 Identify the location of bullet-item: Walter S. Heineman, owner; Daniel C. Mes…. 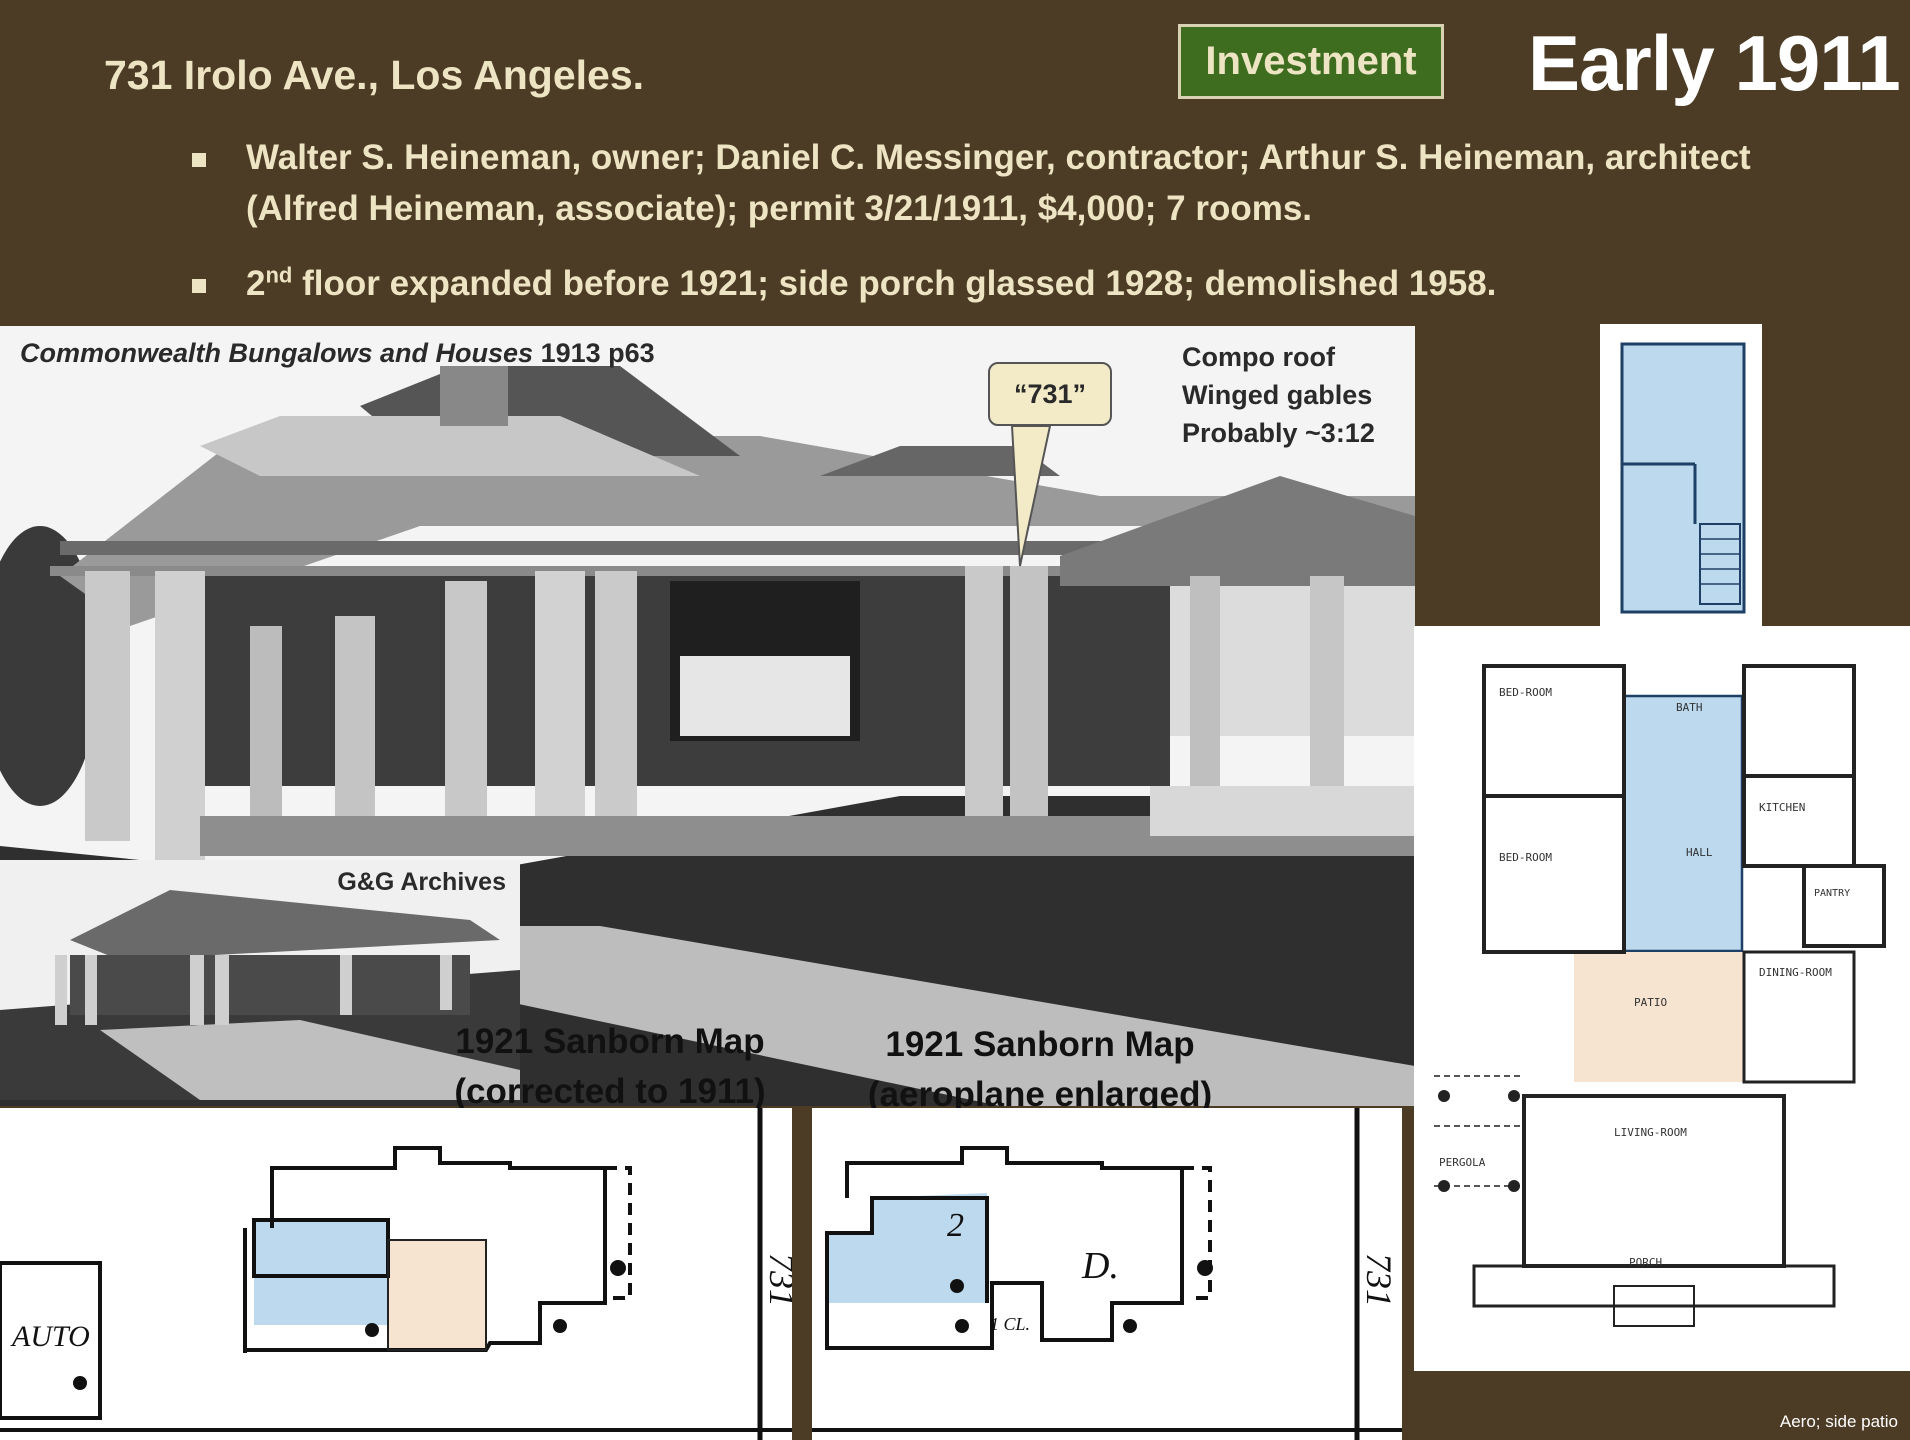
(1028, 183).